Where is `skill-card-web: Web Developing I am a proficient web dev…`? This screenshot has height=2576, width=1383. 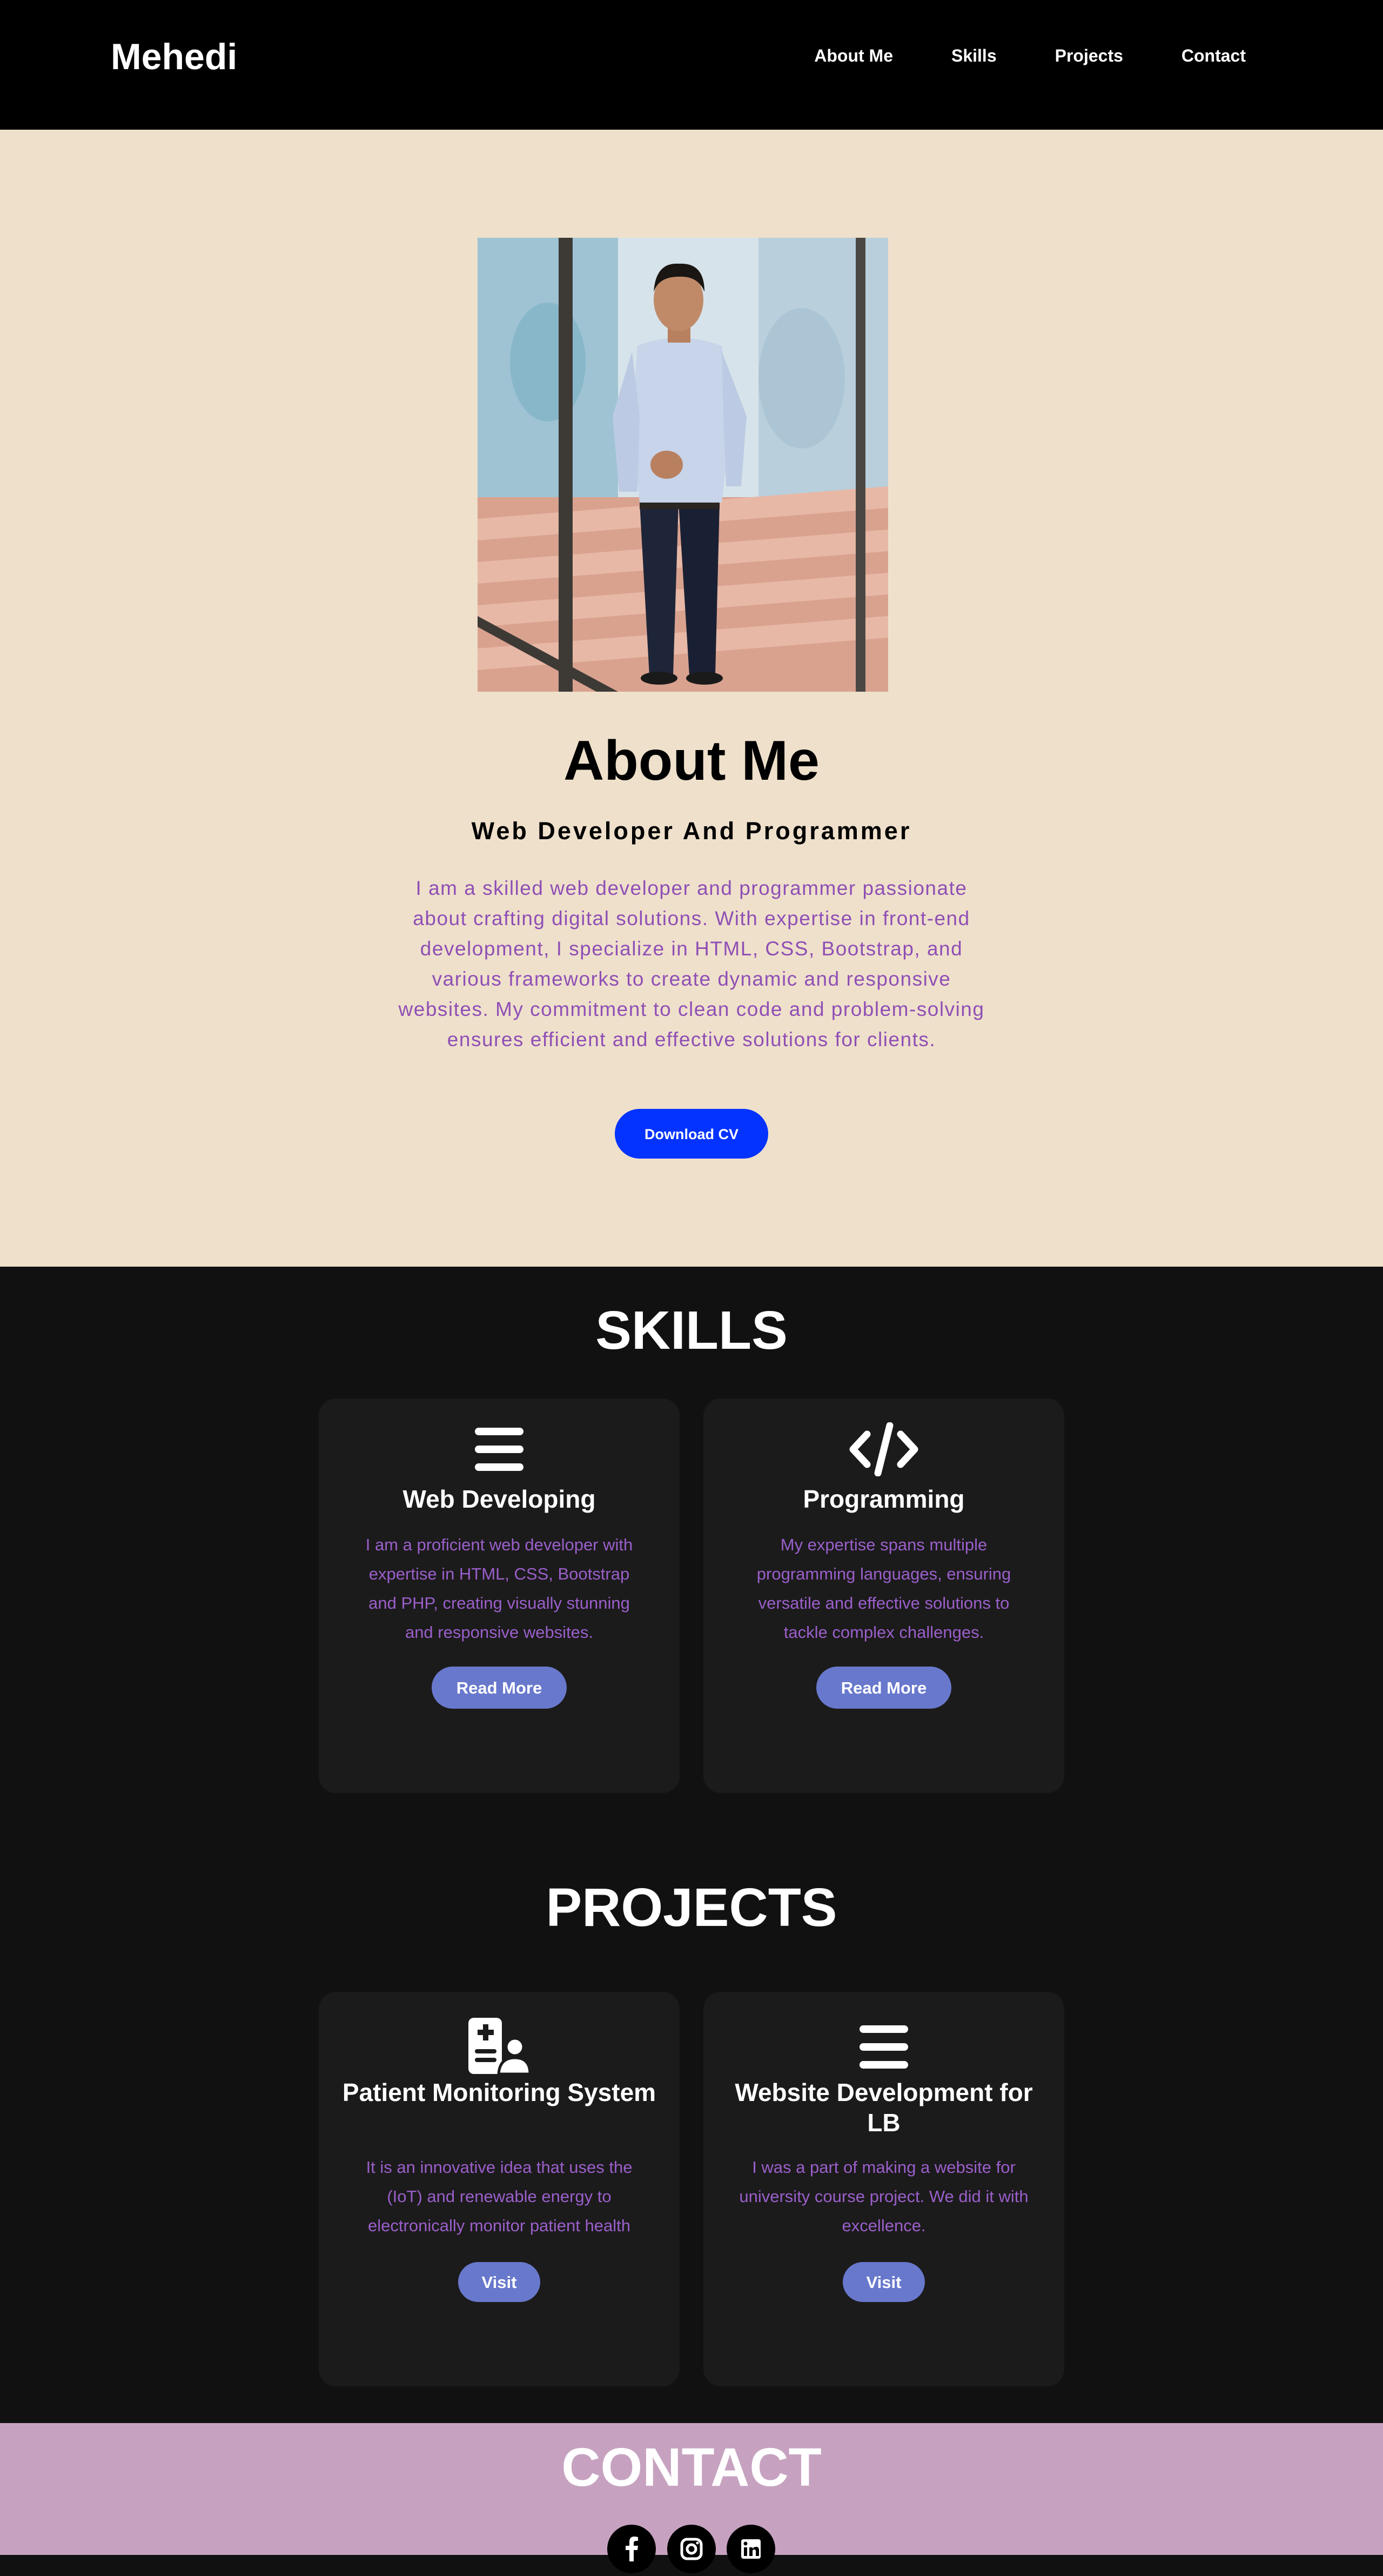 skill-card-web: Web Developing I am a proficient web dev… is located at coordinates (499, 1596).